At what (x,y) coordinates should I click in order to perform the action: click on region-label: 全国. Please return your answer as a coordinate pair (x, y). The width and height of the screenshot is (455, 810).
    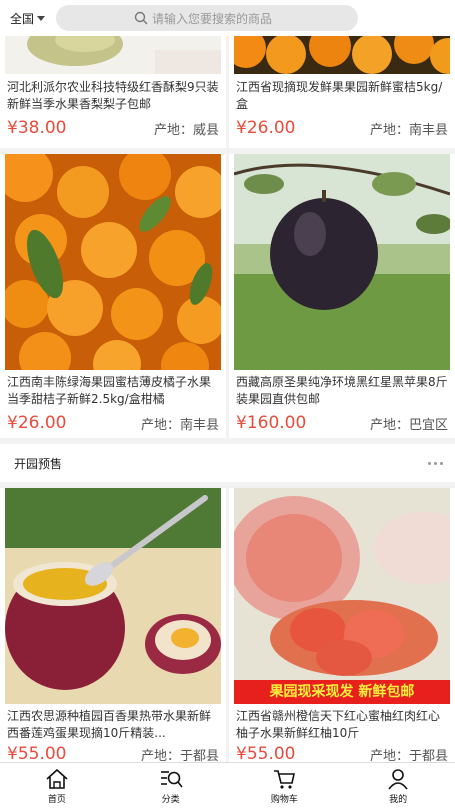
    Looking at the image, I should click on (22, 18).